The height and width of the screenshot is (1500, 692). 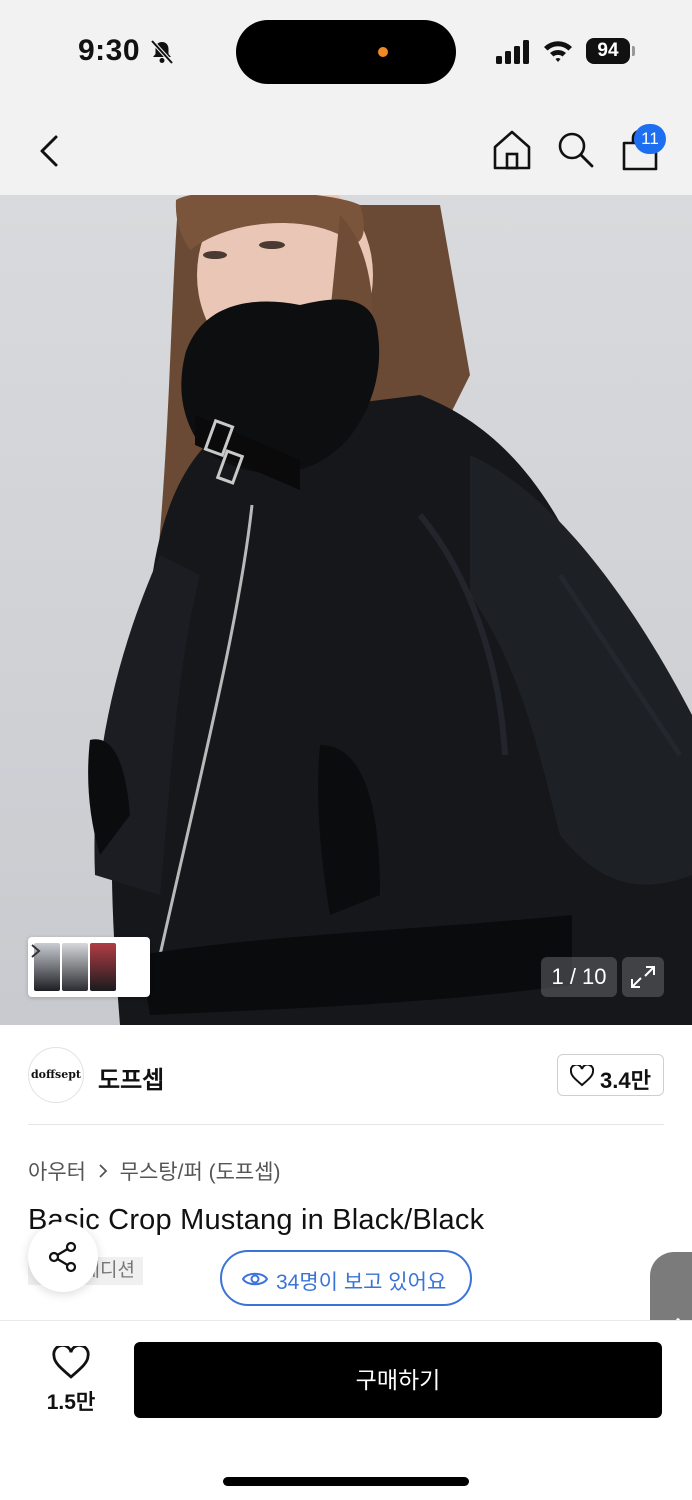 I want to click on breadcrumb-item: 무스탕/퍼 (도프셉), so click(x=200, y=1172).